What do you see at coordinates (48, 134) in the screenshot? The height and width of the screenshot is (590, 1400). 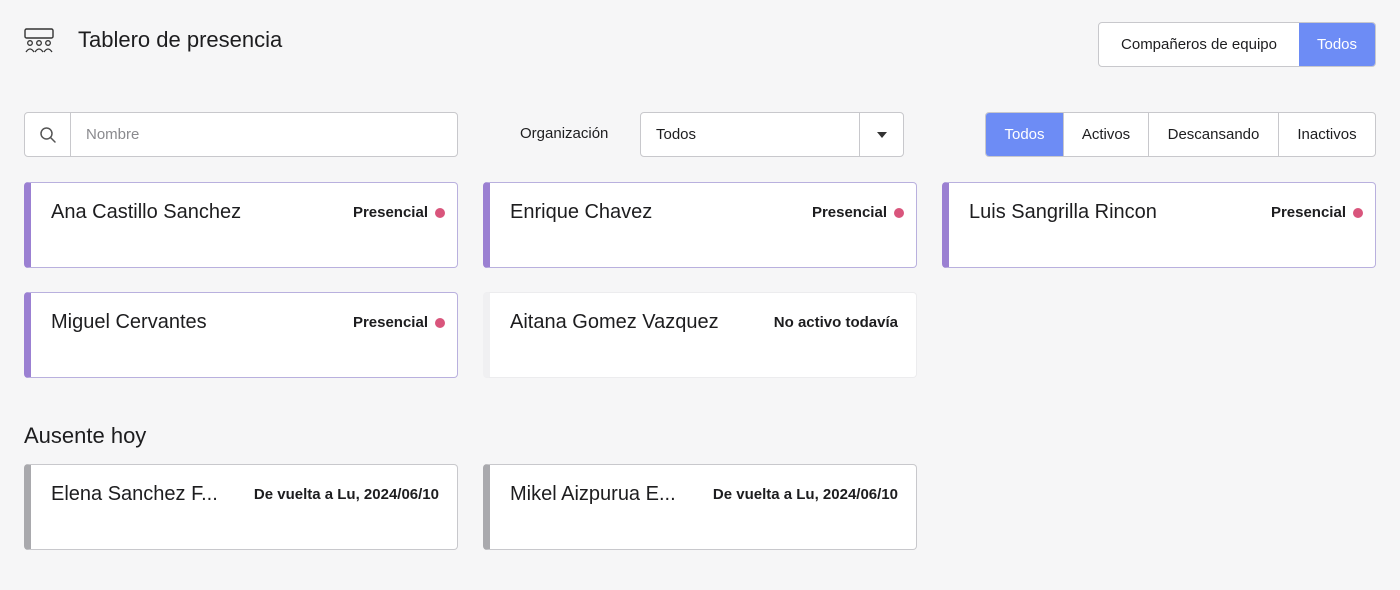 I see `search-icon` at bounding box center [48, 134].